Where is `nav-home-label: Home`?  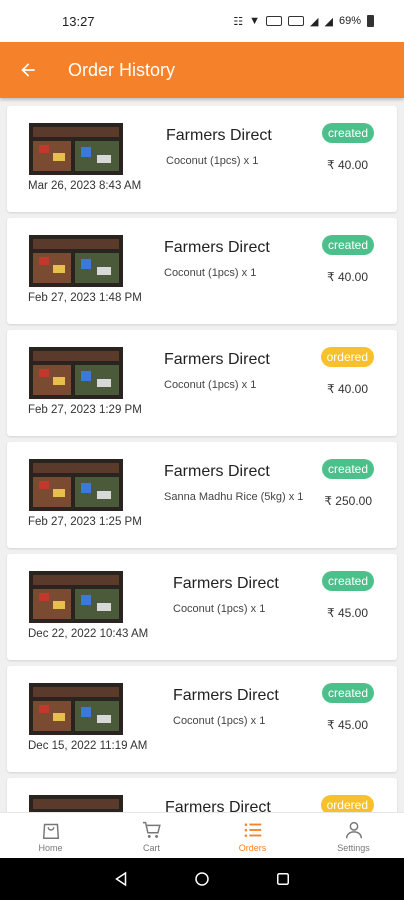 nav-home-label: Home is located at coordinates (50, 847).